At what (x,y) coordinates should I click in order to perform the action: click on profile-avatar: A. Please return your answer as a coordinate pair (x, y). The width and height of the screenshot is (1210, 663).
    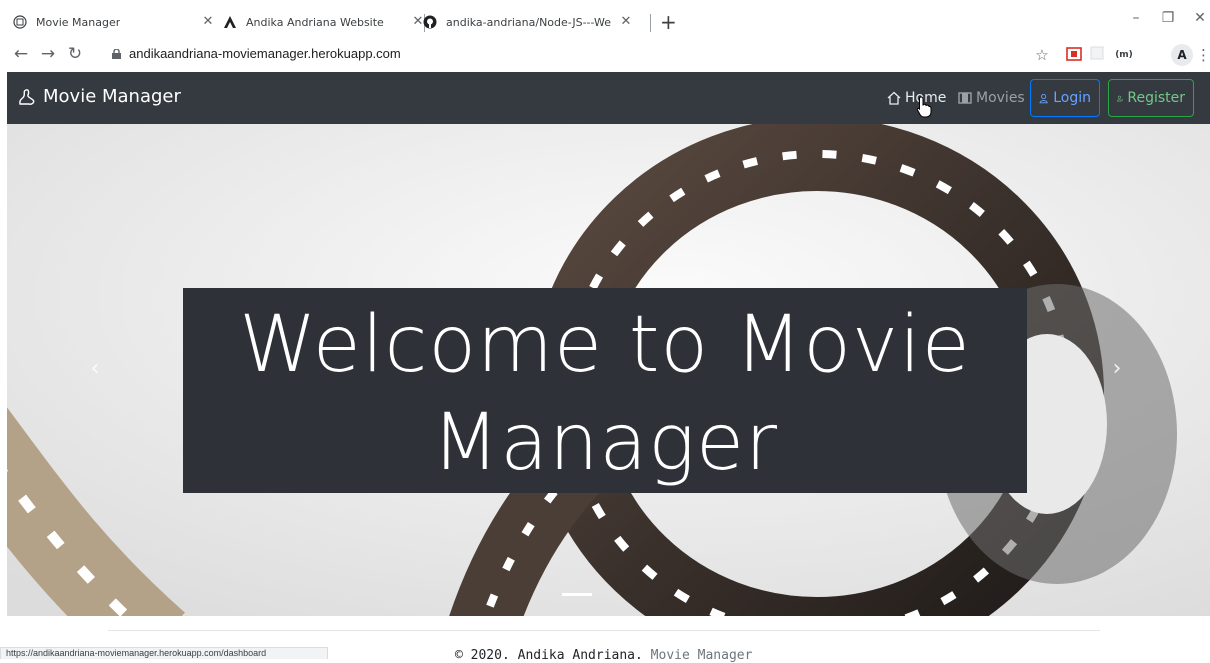
    Looking at the image, I should click on (1182, 55).